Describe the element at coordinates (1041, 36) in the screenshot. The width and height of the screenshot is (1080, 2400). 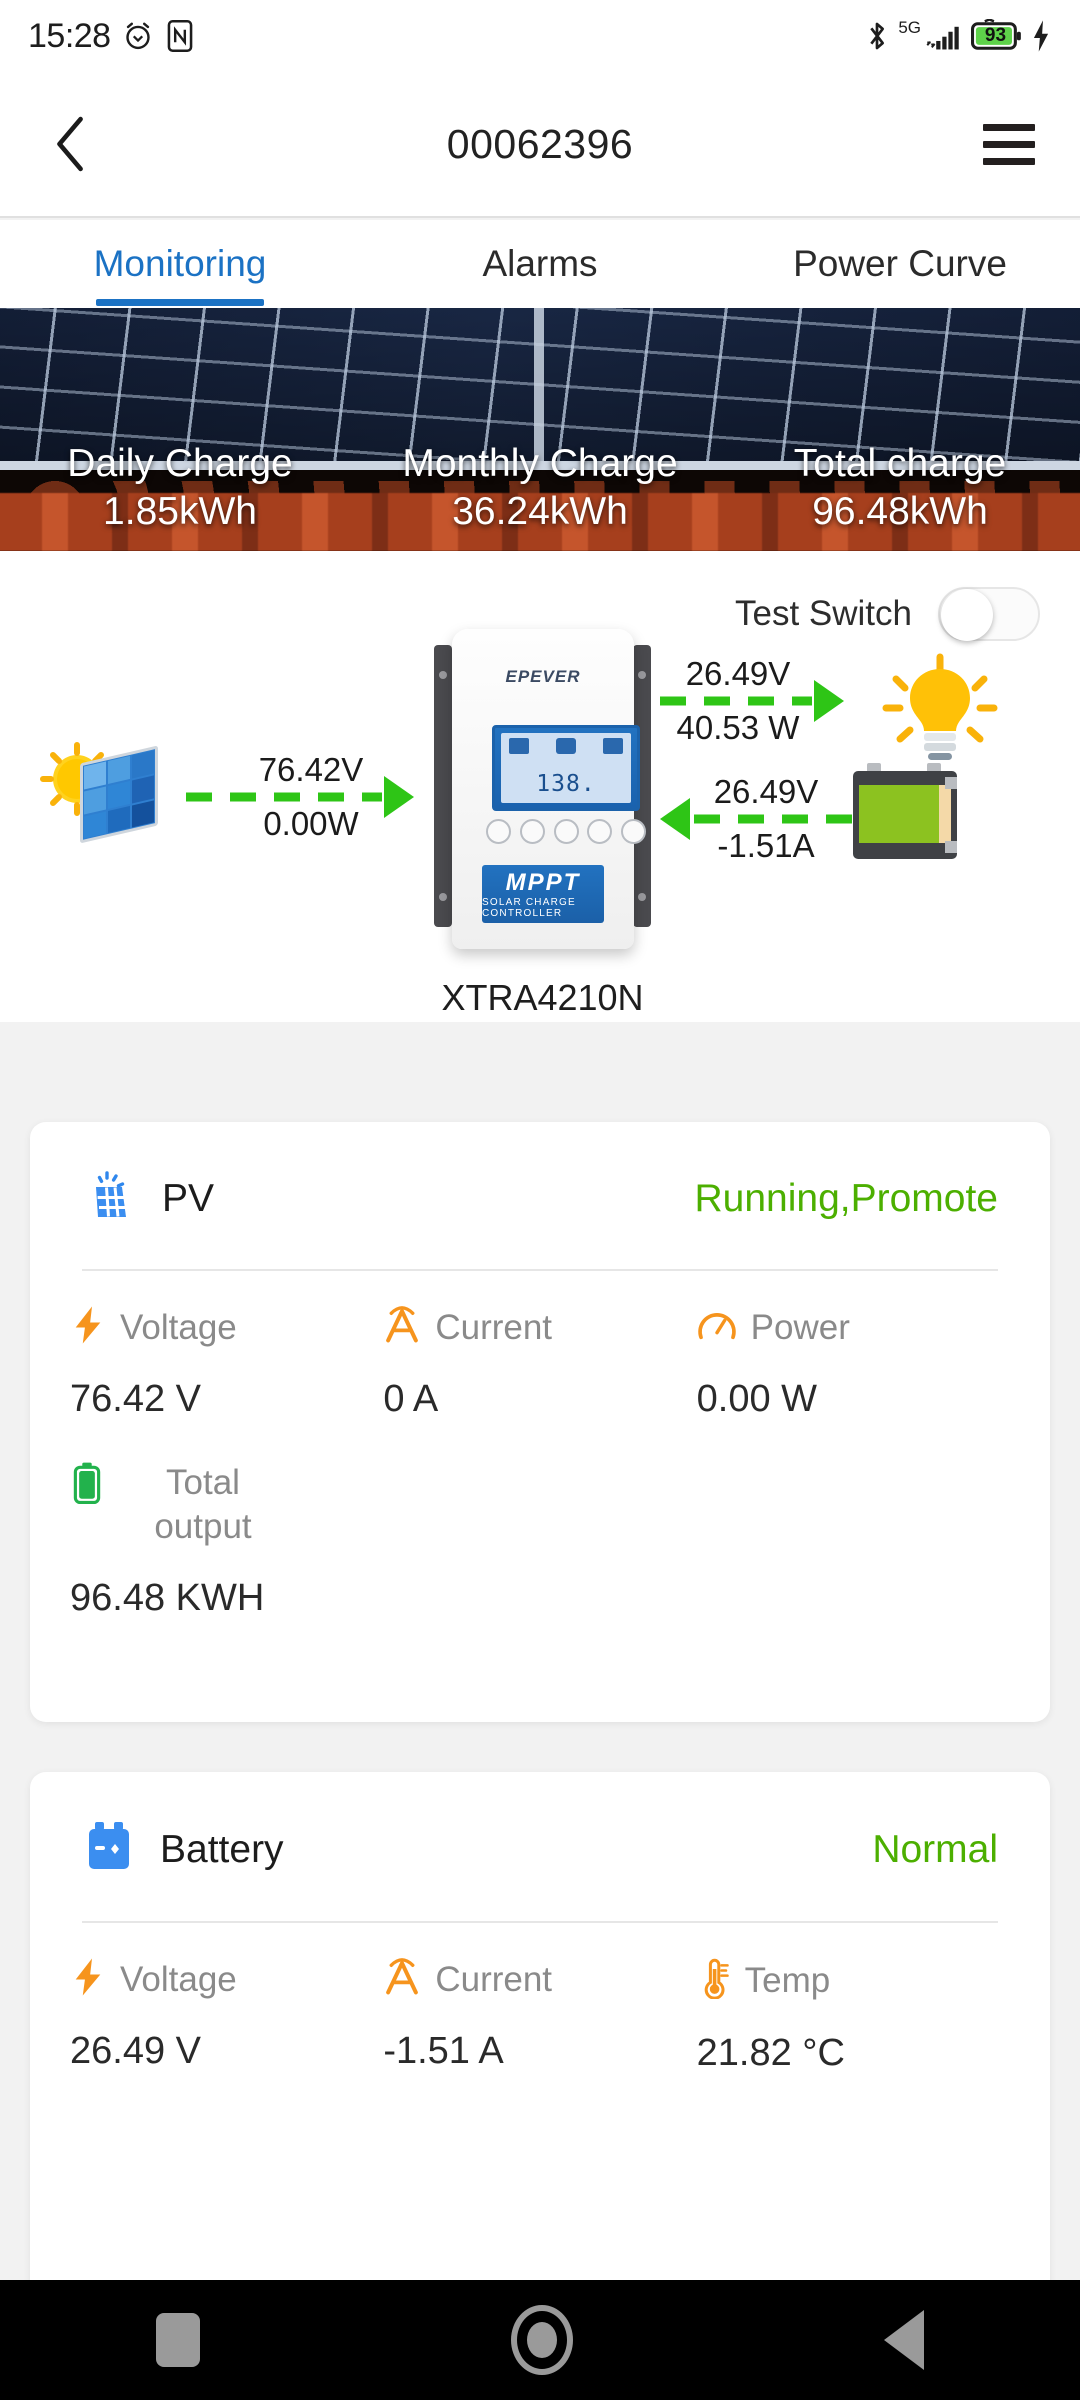
I see `charging-bolt-icon` at that location.